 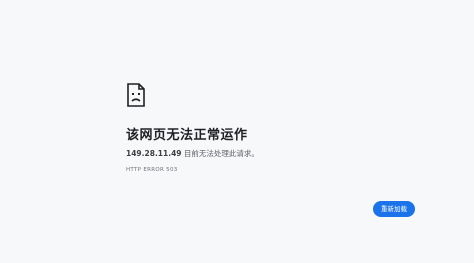 I want to click on error-detail: 149.28.11.49 目前无法处理此请求。, so click(x=192, y=153).